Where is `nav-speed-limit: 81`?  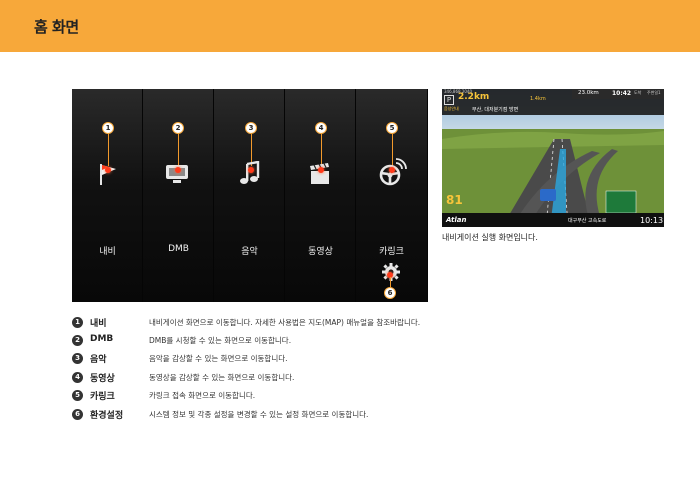 nav-speed-limit: 81 is located at coordinates (454, 200).